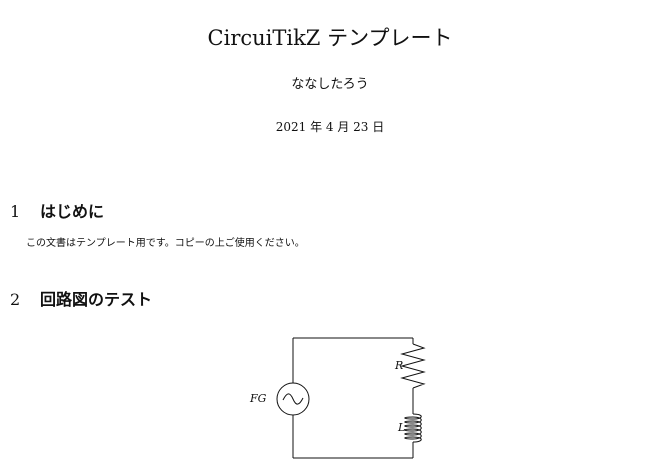 Image resolution: width=660 pixels, height=474 pixels. What do you see at coordinates (15, 211) in the screenshot?
I see `section-number: 1` at bounding box center [15, 211].